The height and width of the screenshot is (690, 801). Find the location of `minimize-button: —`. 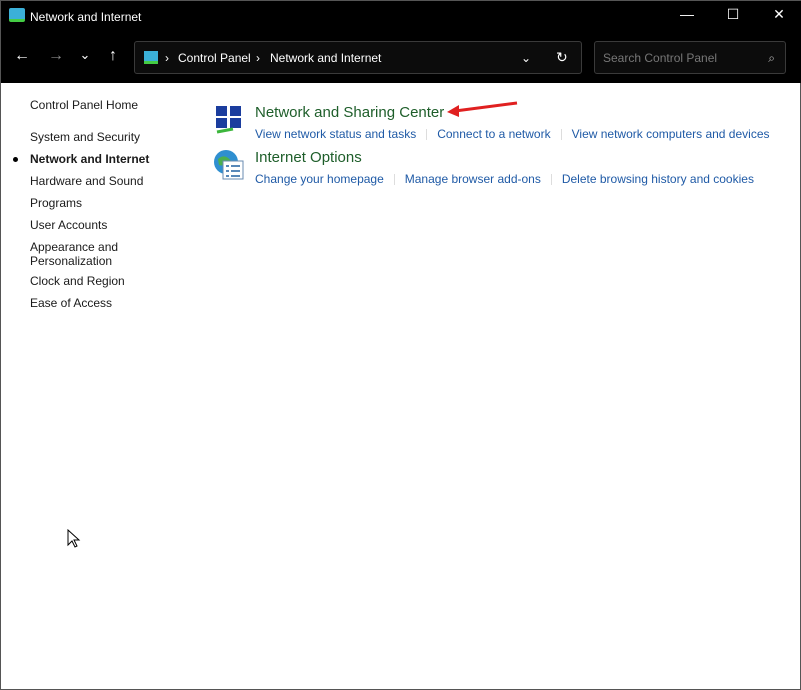

minimize-button: — is located at coordinates (687, 14).